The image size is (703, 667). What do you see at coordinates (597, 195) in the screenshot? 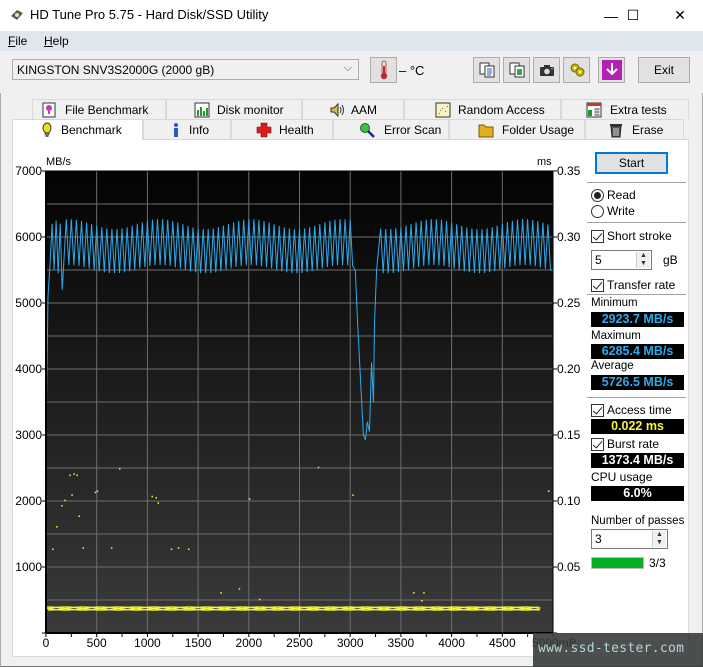
I see `read-radio` at bounding box center [597, 195].